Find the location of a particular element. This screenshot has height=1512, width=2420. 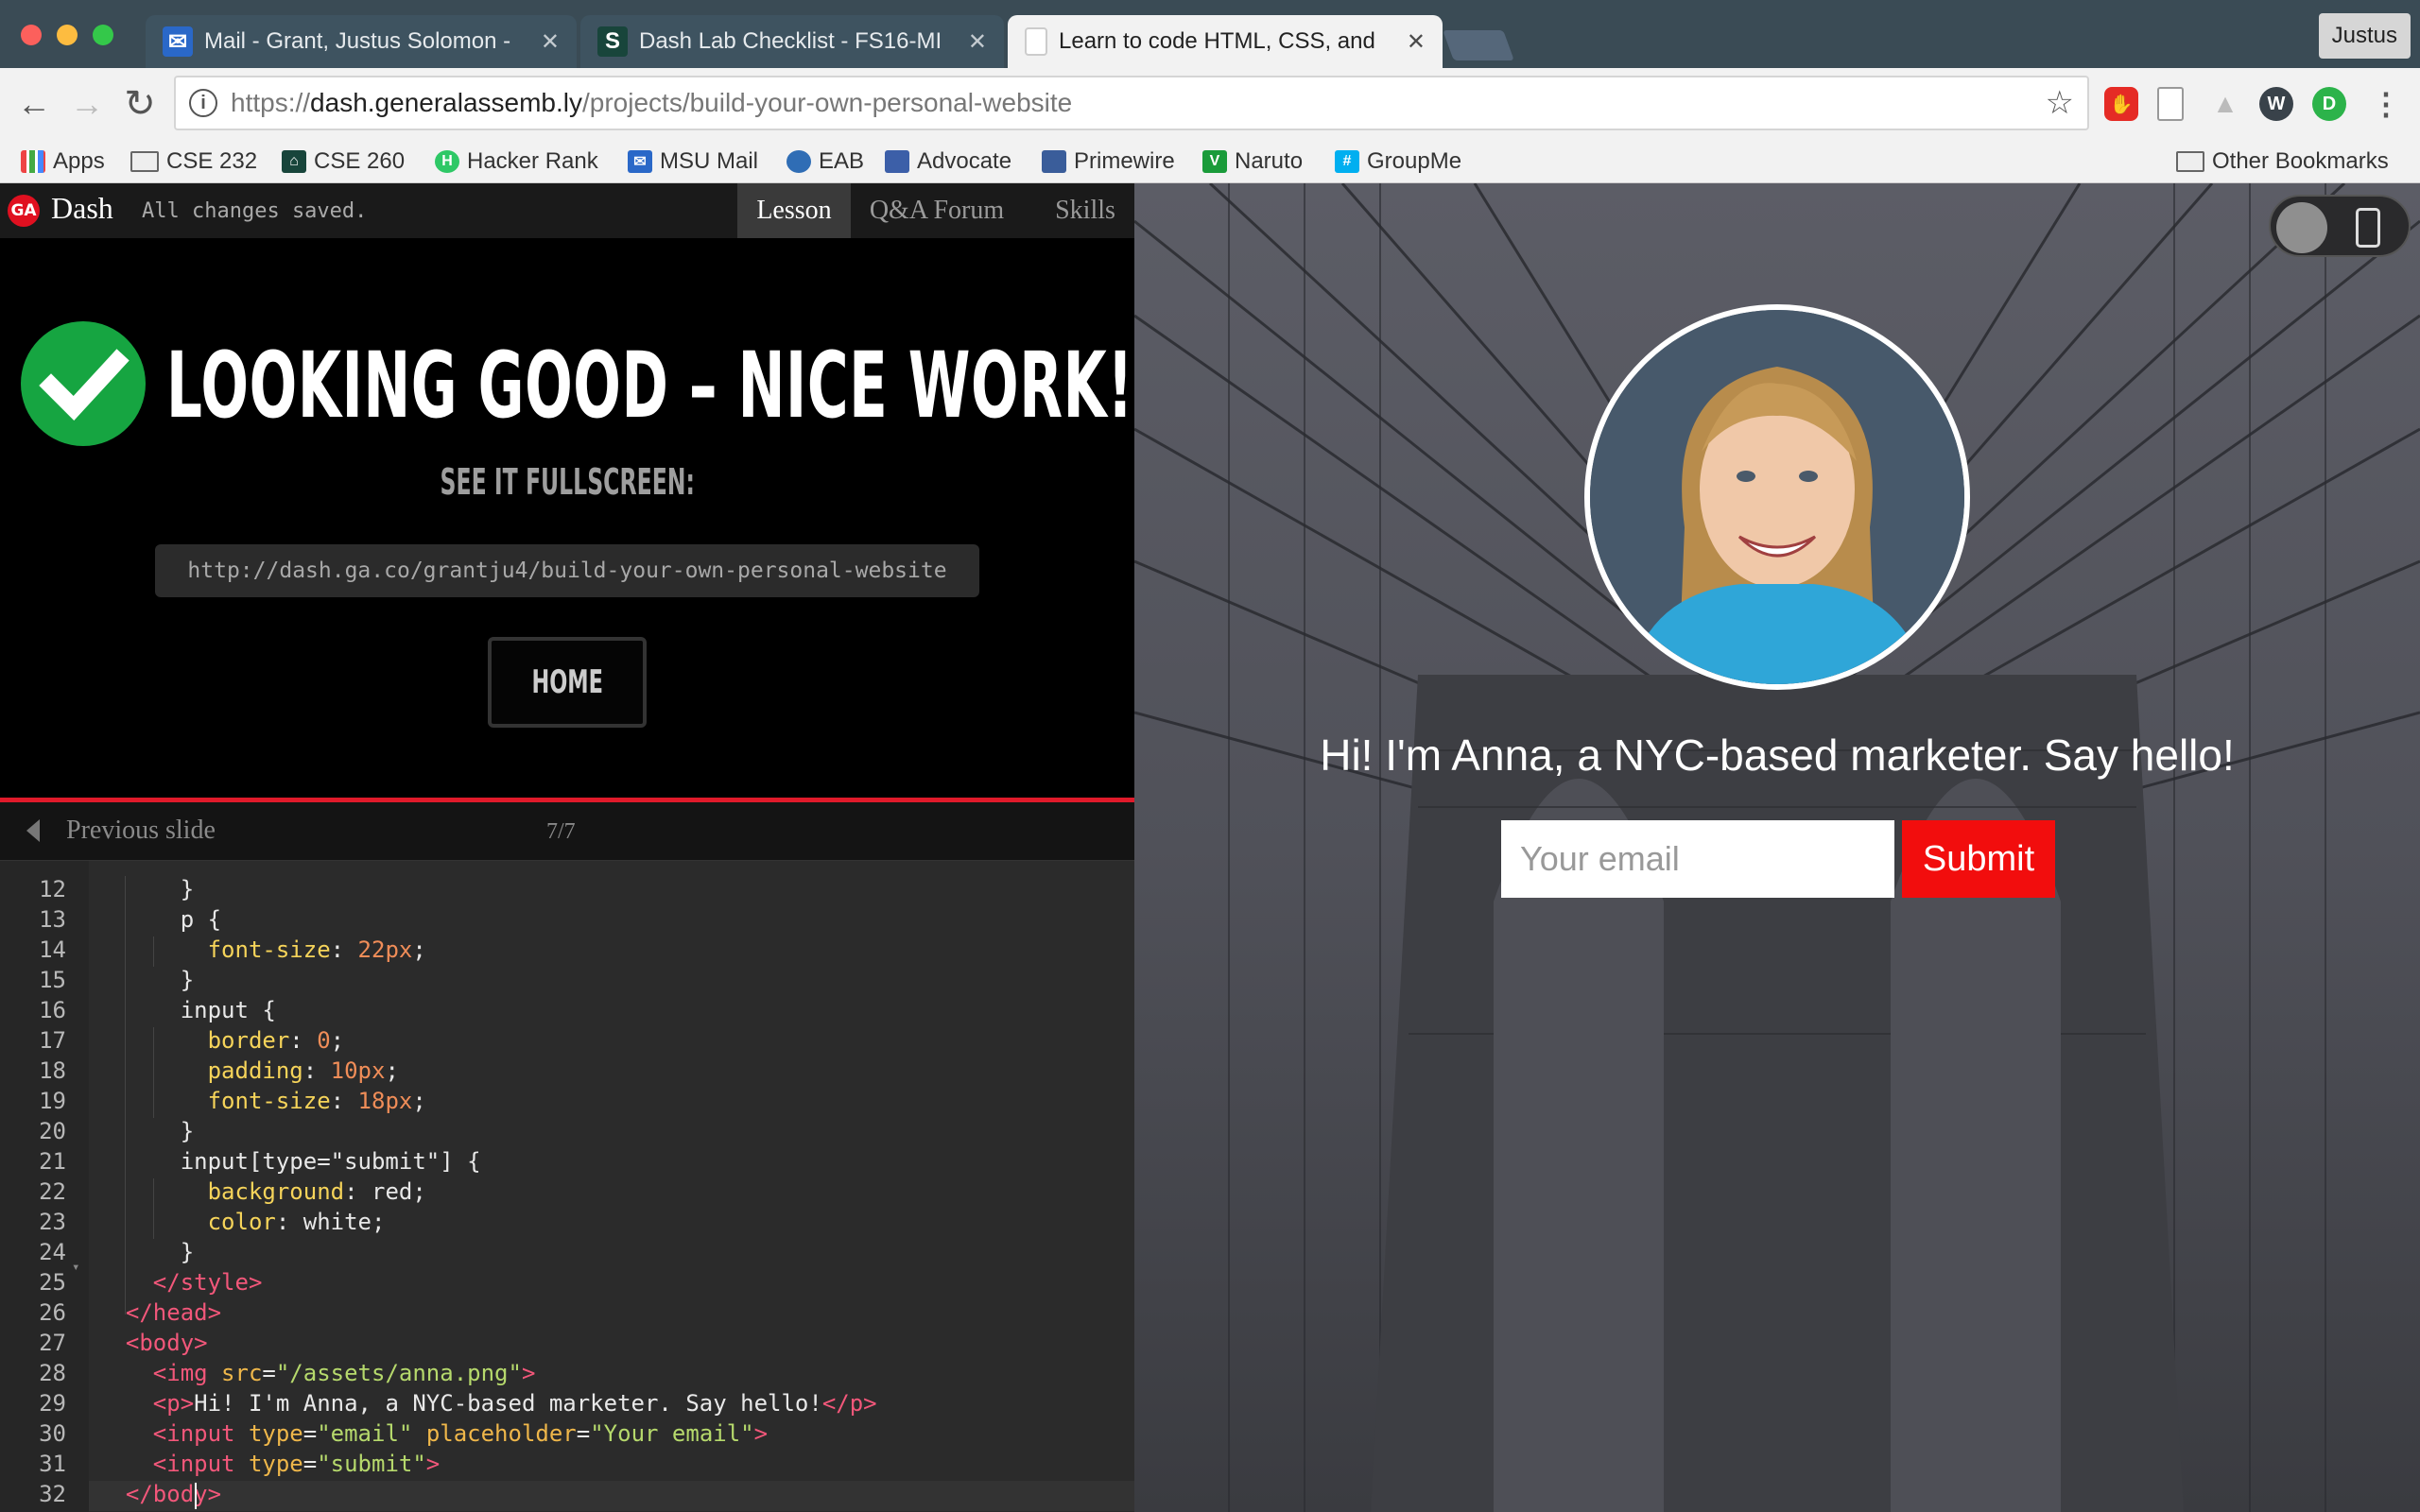

line-number: 28 is located at coordinates (52, 1373).